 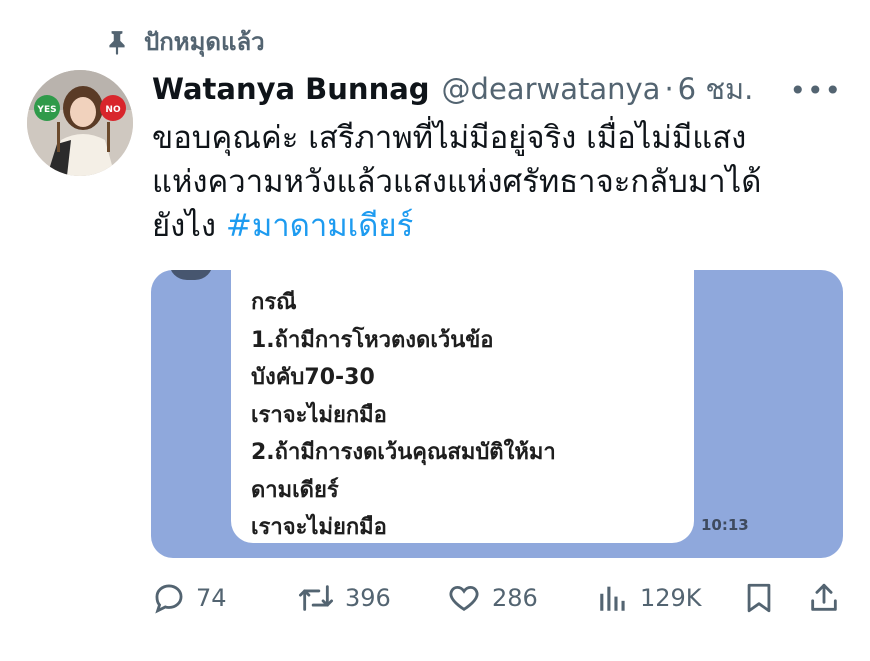 What do you see at coordinates (80, 123) in the screenshot?
I see `avatar: YES NO` at bounding box center [80, 123].